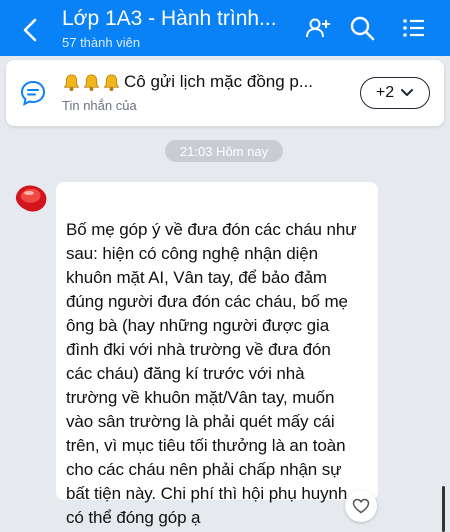 The image size is (450, 532). I want to click on member-count: 57 thành viên, so click(101, 42).